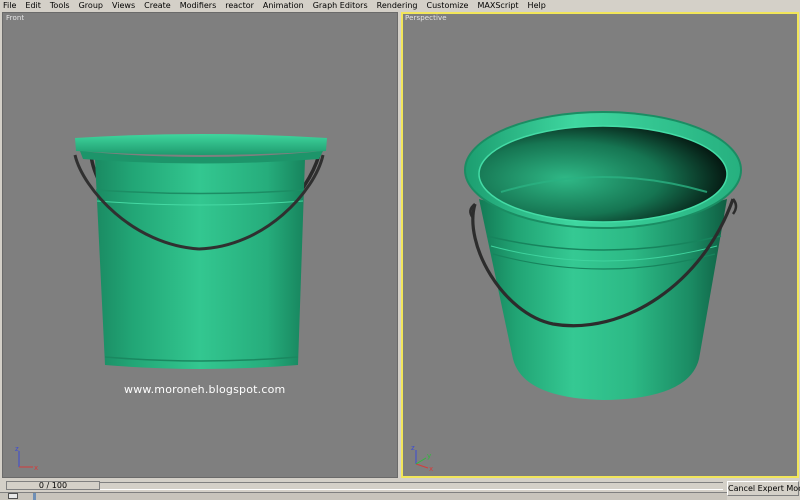  I want to click on menu-animation: Animation, so click(284, 5).